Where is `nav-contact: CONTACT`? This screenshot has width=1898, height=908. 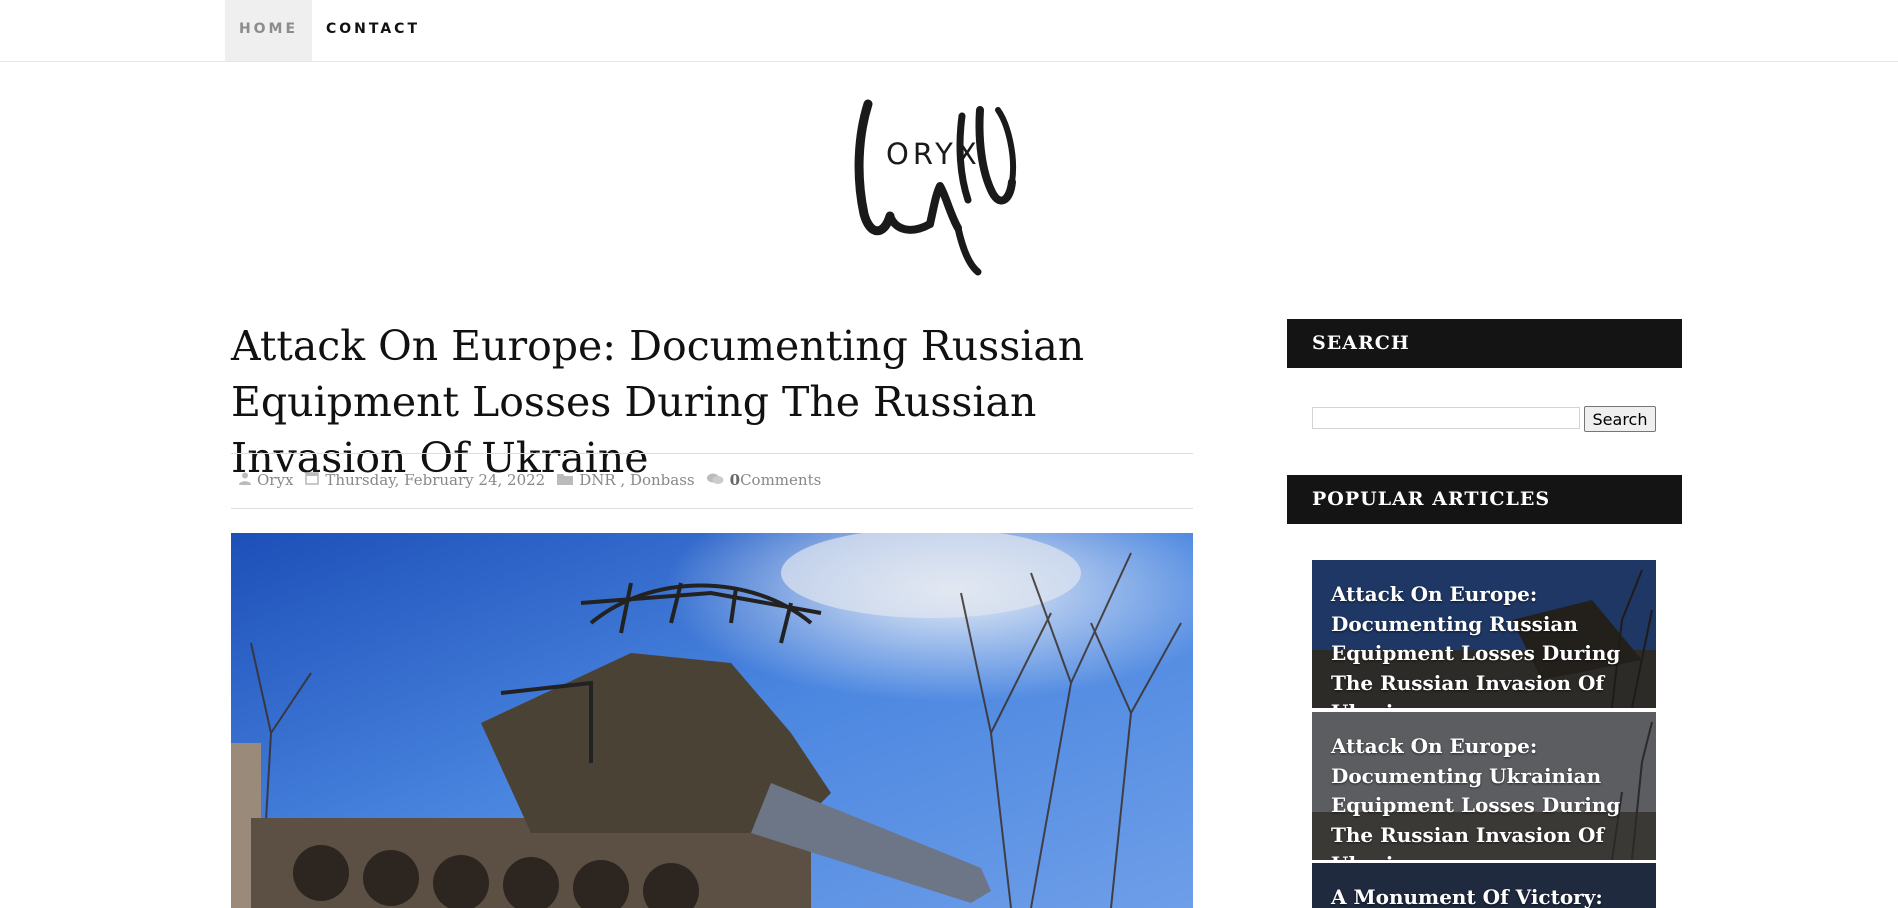
nav-contact: CONTACT is located at coordinates (373, 30).